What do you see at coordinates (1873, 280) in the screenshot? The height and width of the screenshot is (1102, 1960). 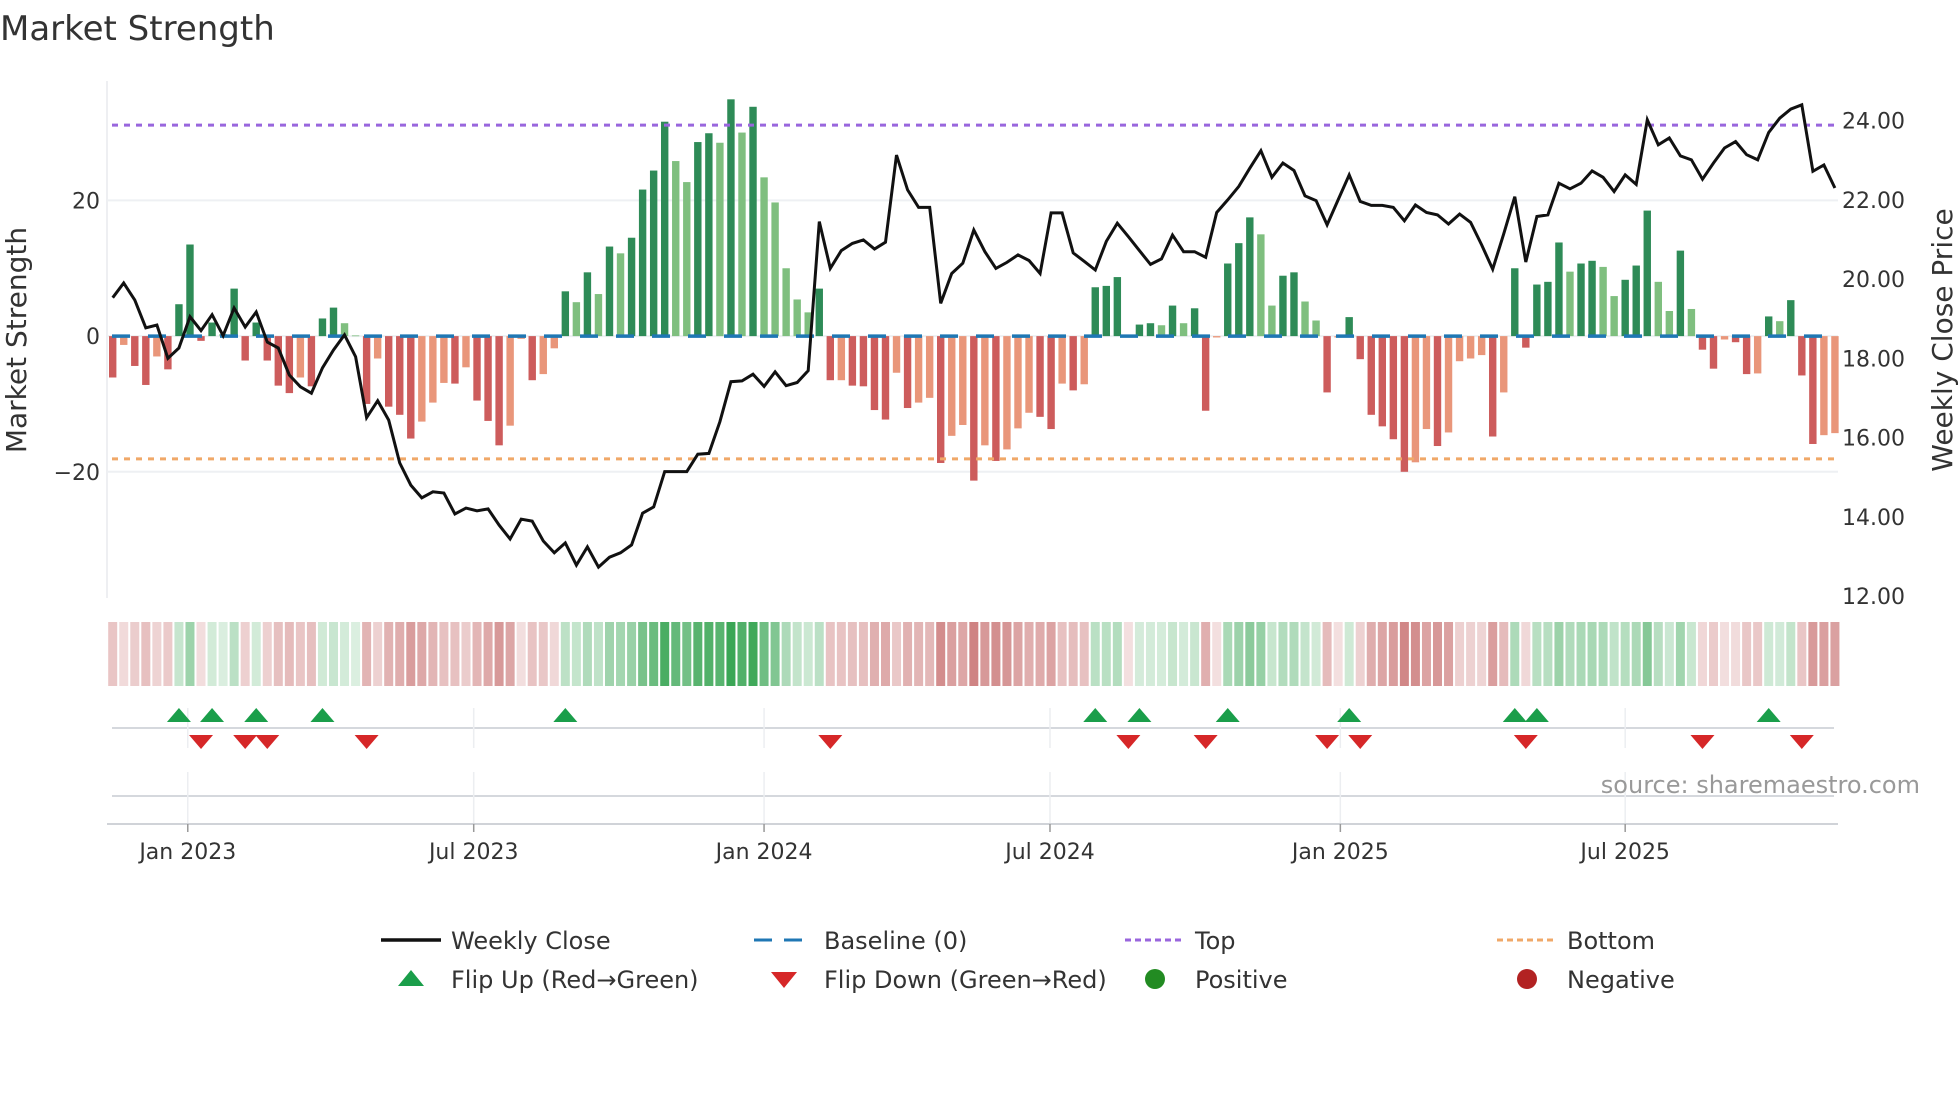 I see `right-tick-label: 20.00` at bounding box center [1873, 280].